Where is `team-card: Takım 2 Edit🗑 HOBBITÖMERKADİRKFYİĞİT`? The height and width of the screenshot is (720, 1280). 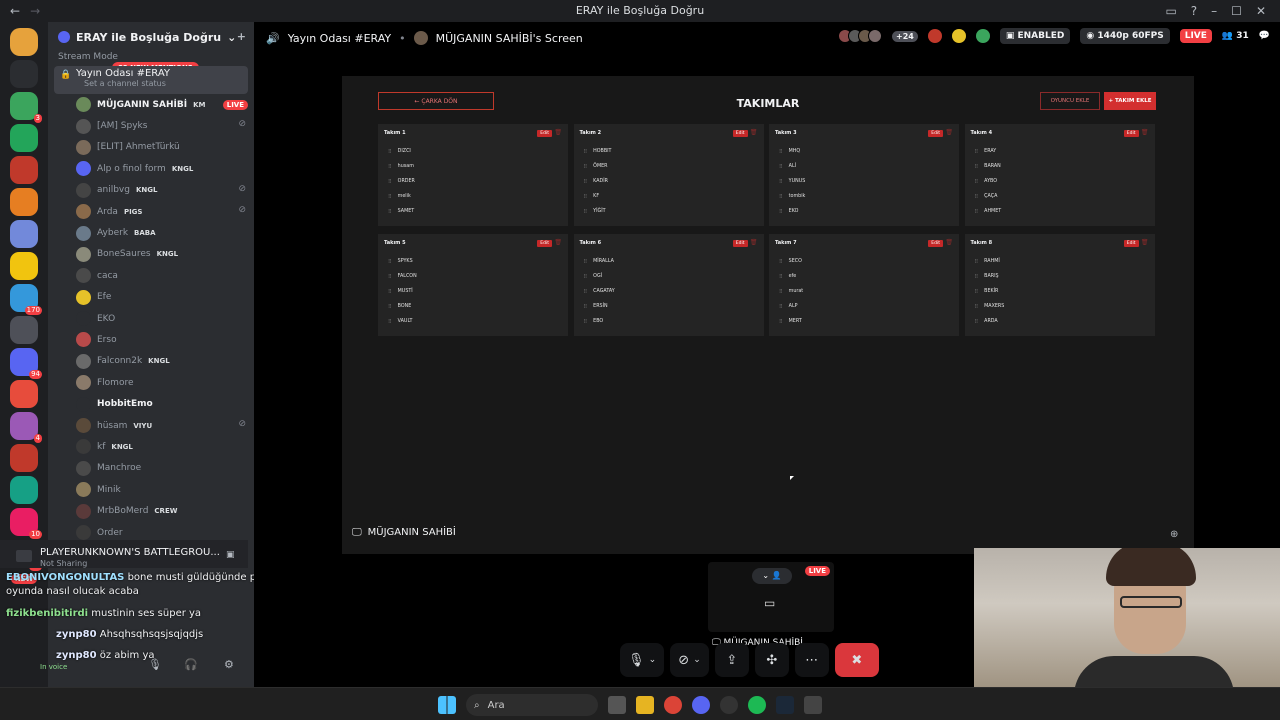 team-card: Takım 2 Edit🗑 HOBBITÖMERKADİRKFYİĞİT is located at coordinates (668, 175).